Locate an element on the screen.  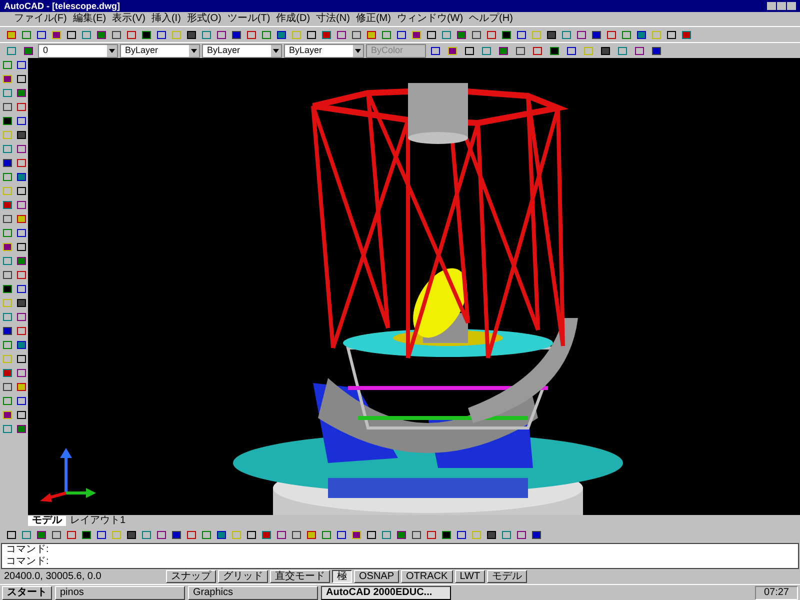
taskbar-button: pinos is located at coordinates (120, 593).